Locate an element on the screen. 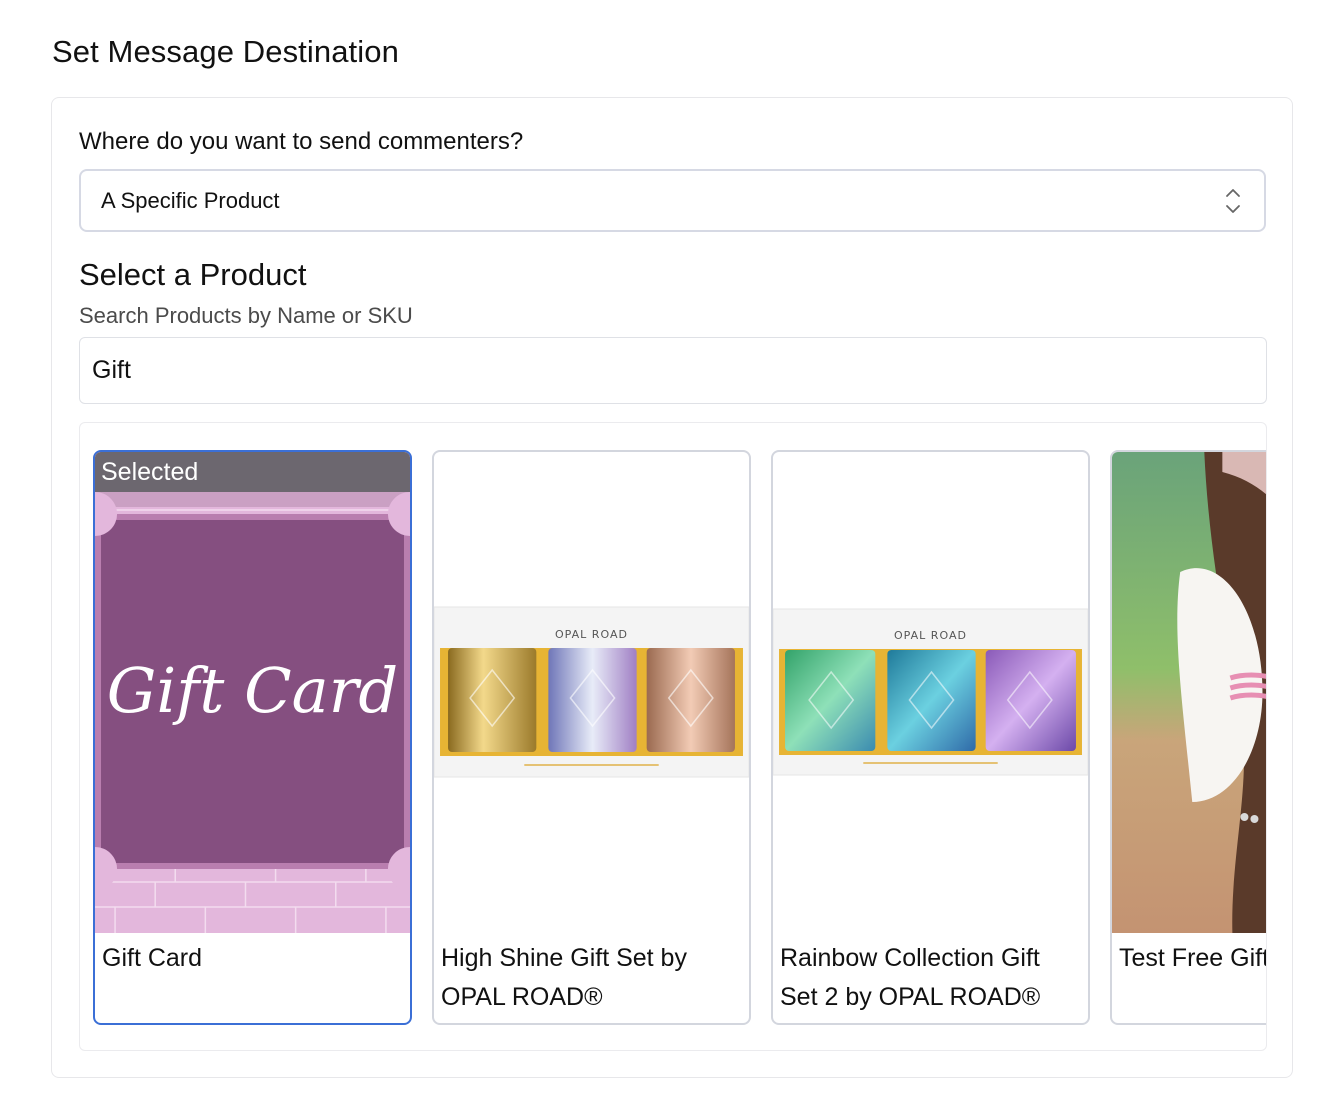 This screenshot has height=1100, width=1326. search-label: Search Products by Name or SKU is located at coordinates (246, 315).